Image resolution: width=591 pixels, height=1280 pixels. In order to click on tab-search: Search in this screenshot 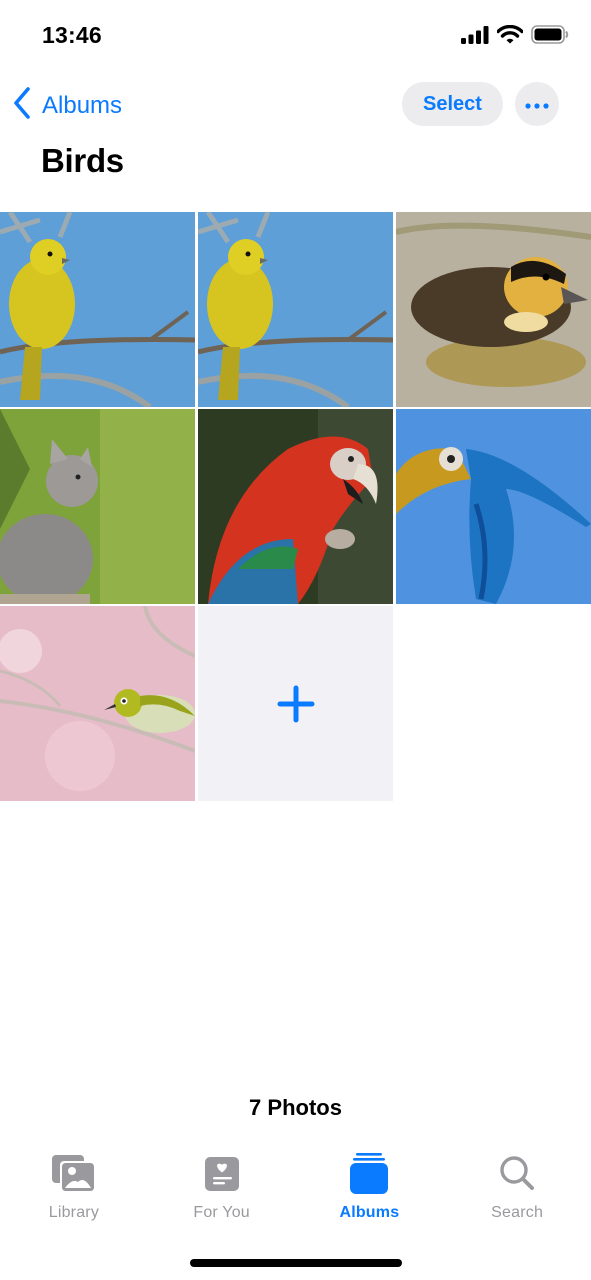, I will do `click(517, 1192)`.